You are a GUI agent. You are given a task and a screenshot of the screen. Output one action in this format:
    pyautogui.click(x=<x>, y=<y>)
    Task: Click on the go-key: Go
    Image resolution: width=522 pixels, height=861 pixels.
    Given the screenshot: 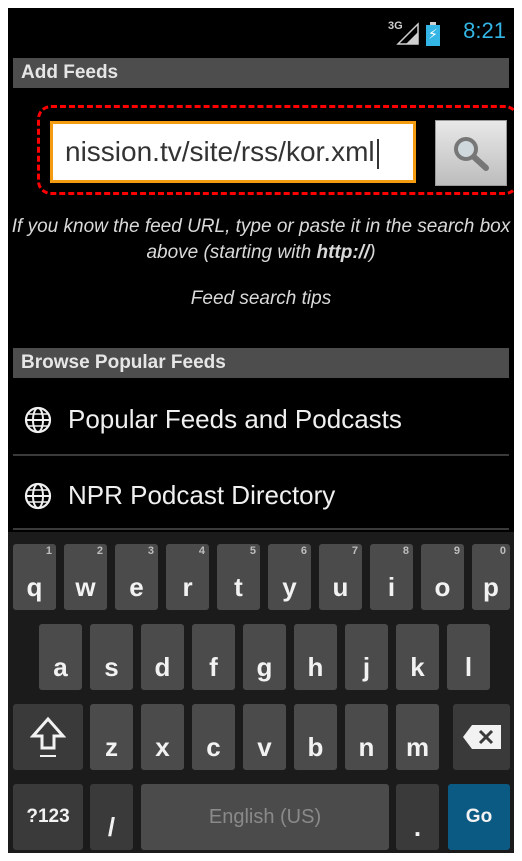 What is the action you would take?
    pyautogui.click(x=479, y=817)
    